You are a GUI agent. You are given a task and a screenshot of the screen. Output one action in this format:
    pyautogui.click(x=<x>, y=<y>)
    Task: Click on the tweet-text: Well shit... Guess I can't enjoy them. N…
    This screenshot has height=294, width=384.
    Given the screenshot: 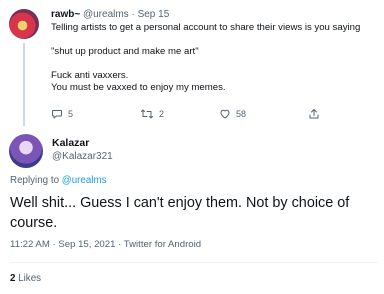 What is the action you would take?
    pyautogui.click(x=180, y=213)
    